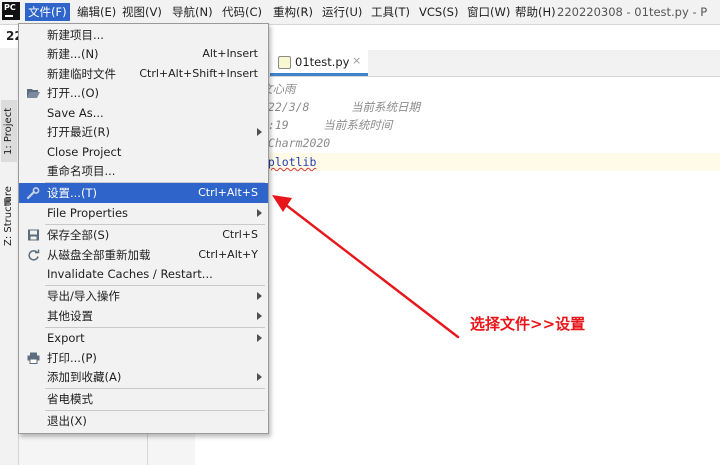  What do you see at coordinates (528, 324) in the screenshot?
I see `annotation-label: 选择文件>>设置` at bounding box center [528, 324].